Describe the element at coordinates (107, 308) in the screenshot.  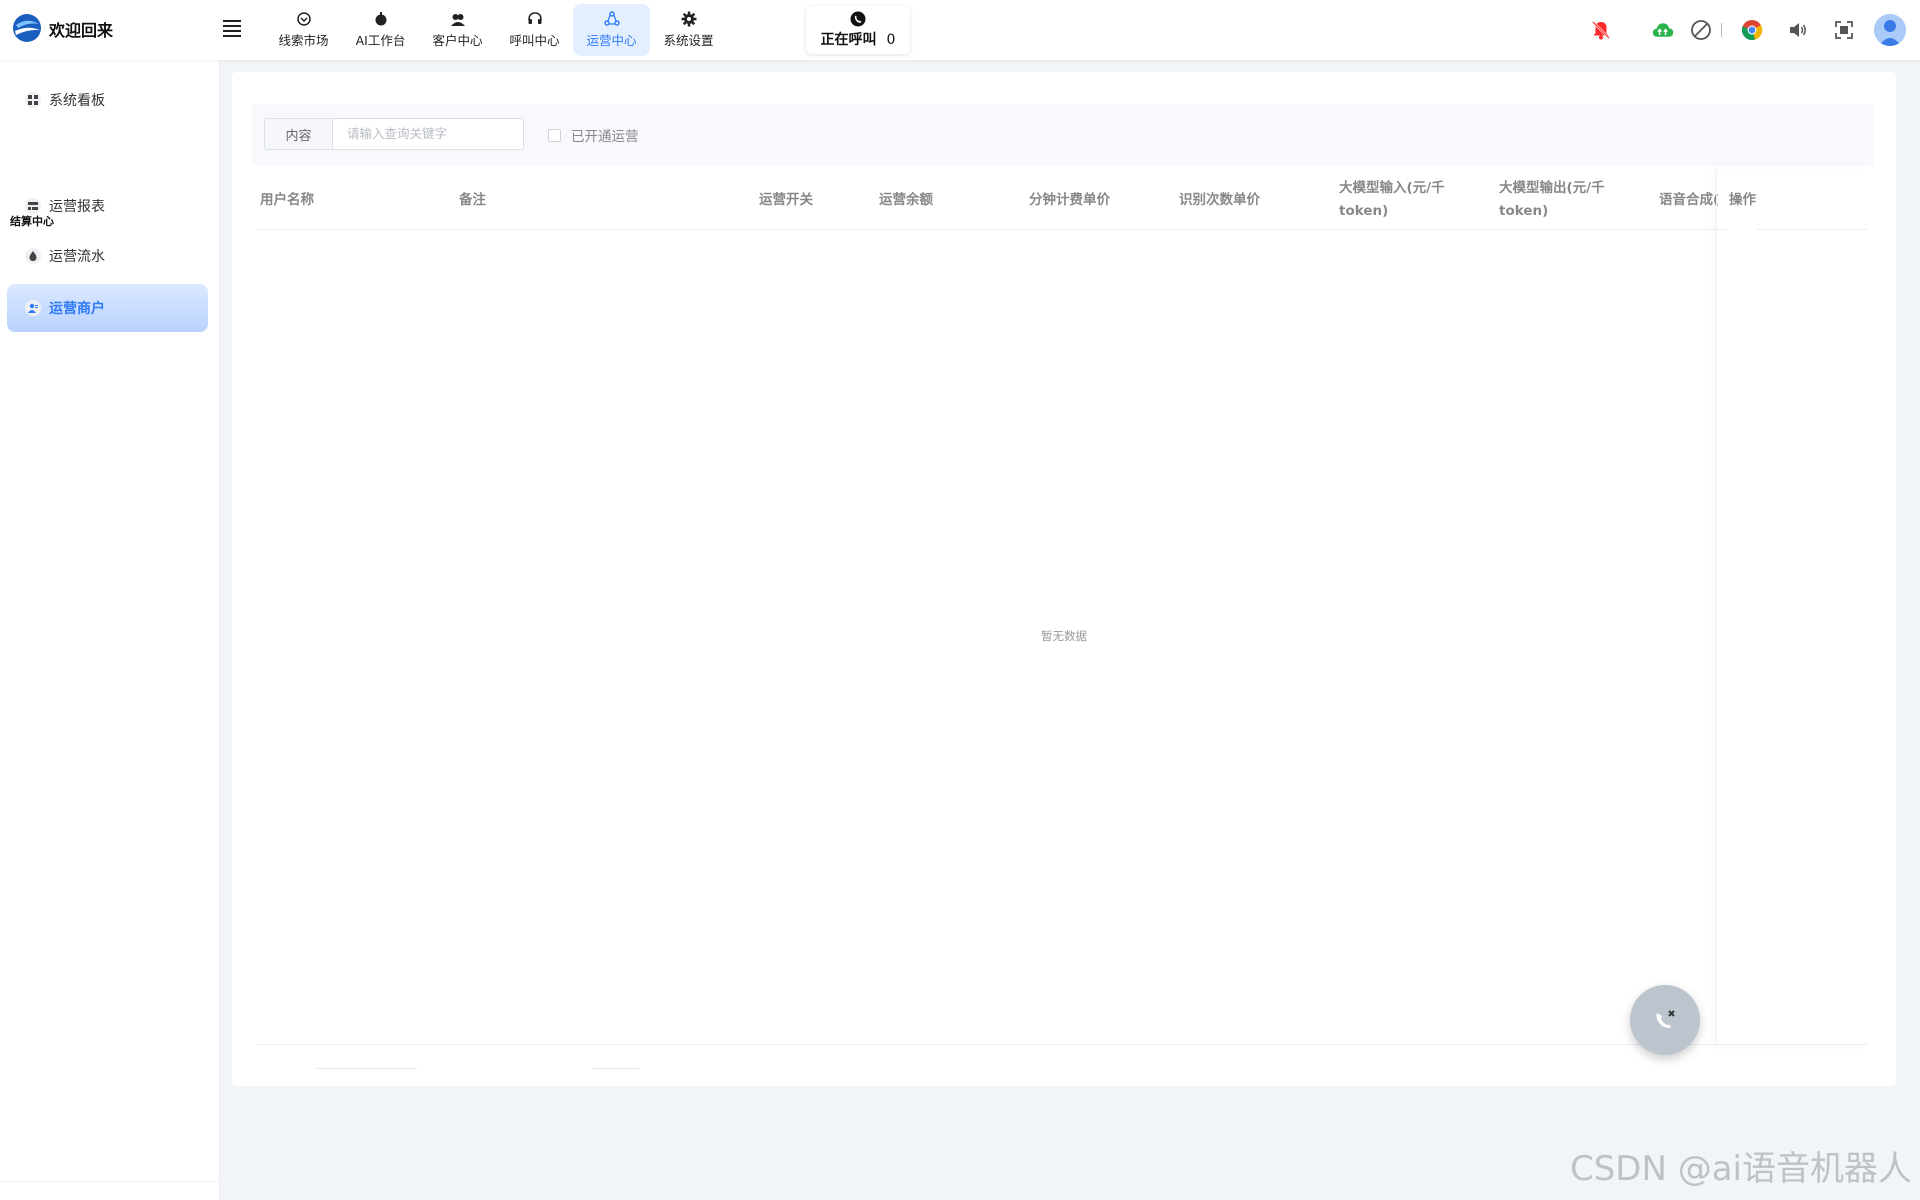
I see `sidebar-item-operation-merchant: 运营商户` at that location.